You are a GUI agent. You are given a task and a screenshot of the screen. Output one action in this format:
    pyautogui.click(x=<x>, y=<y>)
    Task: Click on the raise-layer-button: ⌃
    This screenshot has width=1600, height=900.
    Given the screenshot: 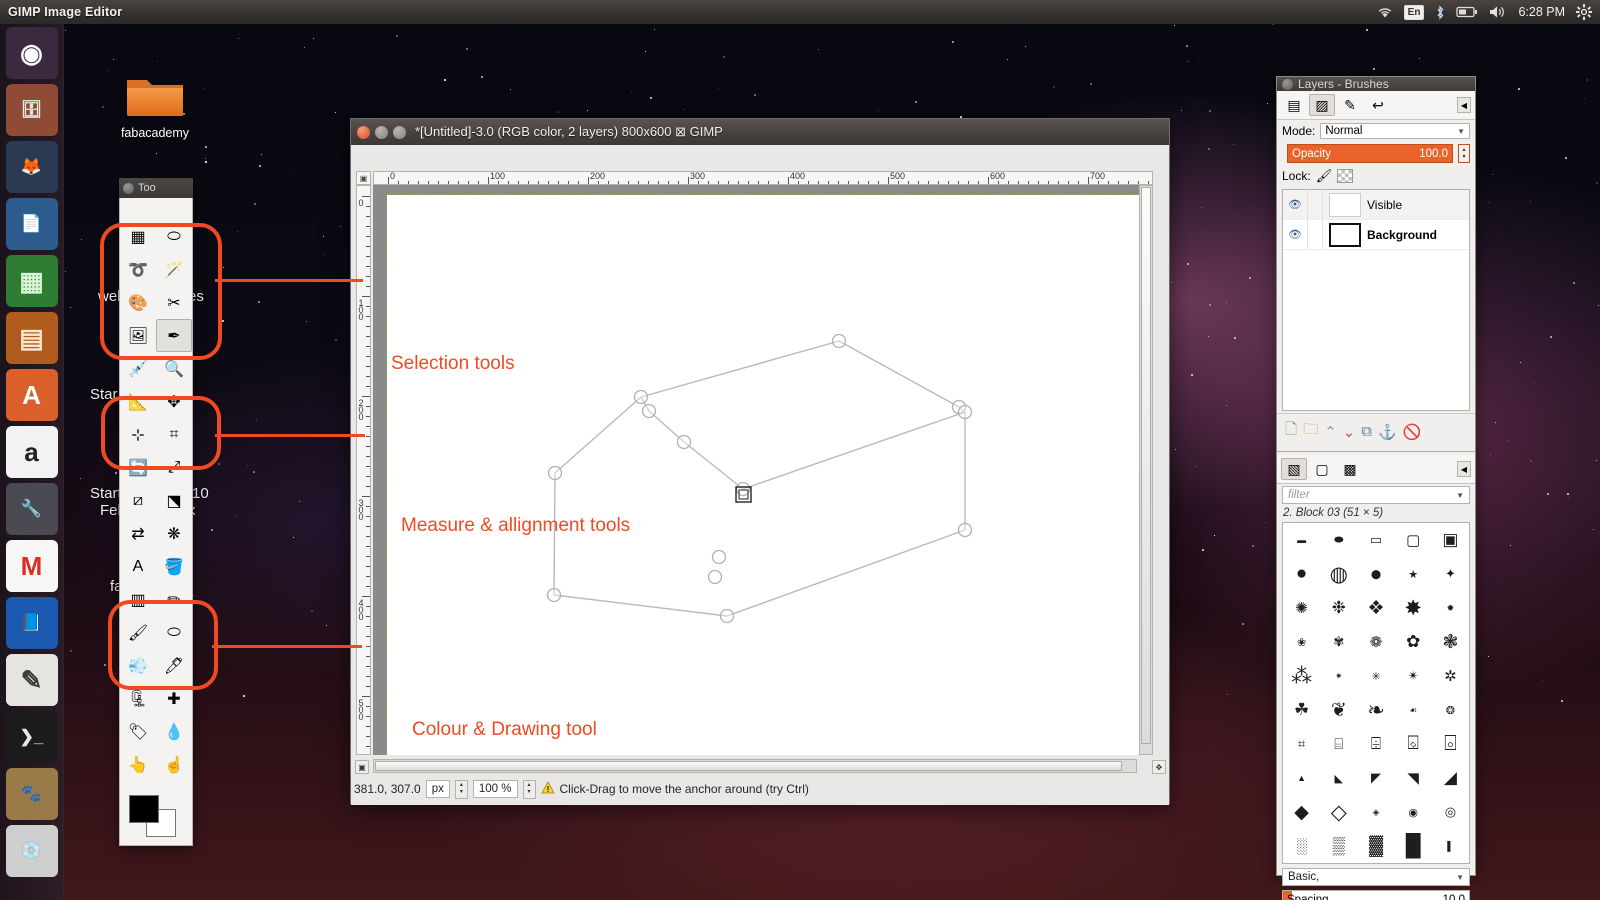 What is the action you would take?
    pyautogui.click(x=1330, y=432)
    